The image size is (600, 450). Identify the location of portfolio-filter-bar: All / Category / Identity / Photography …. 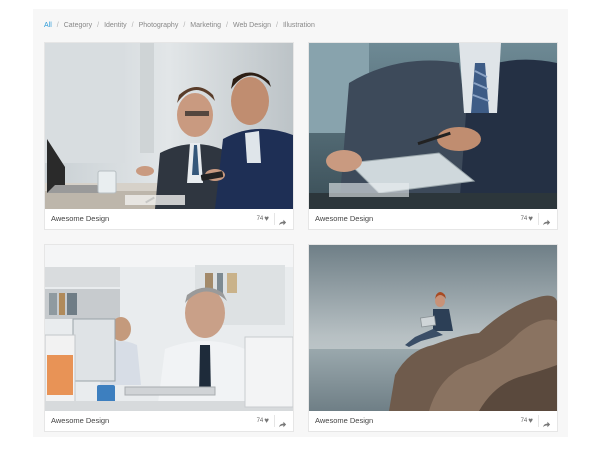
(179, 25).